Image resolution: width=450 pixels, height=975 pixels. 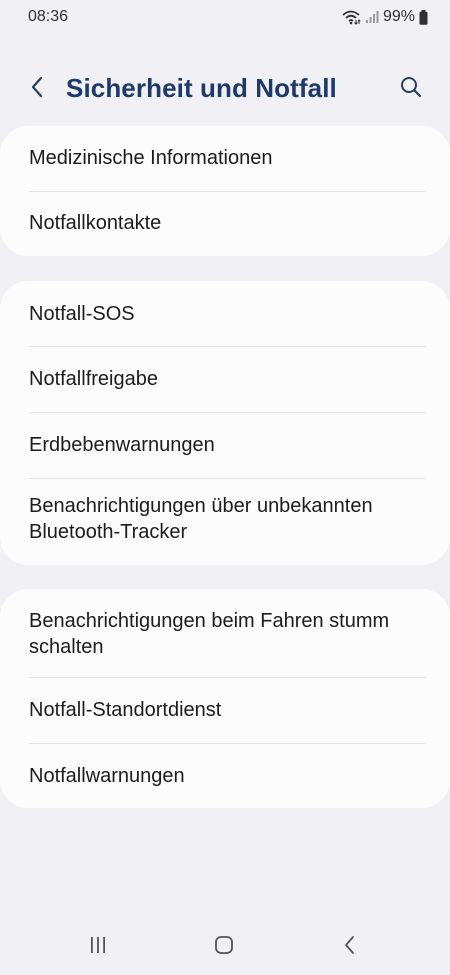 What do you see at coordinates (125, 710) in the screenshot?
I see `list-item-label: Notfall-Standortdienst` at bounding box center [125, 710].